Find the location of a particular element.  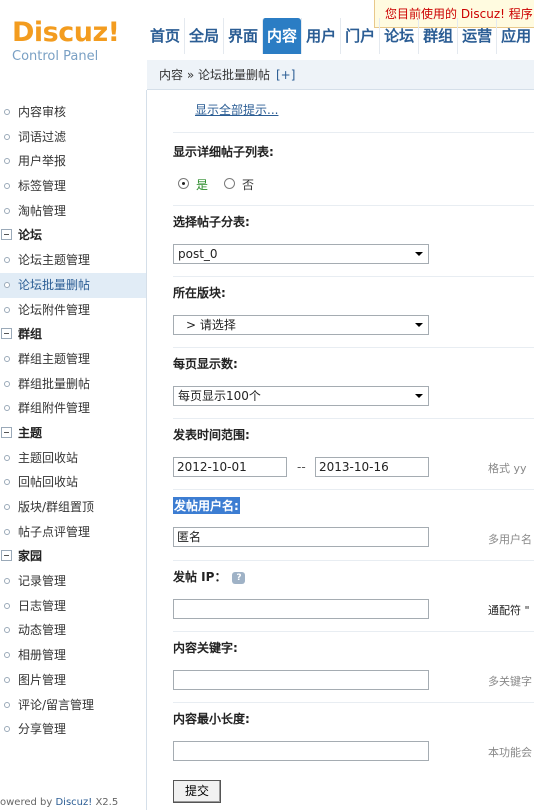

radio-yes is located at coordinates (183, 183).